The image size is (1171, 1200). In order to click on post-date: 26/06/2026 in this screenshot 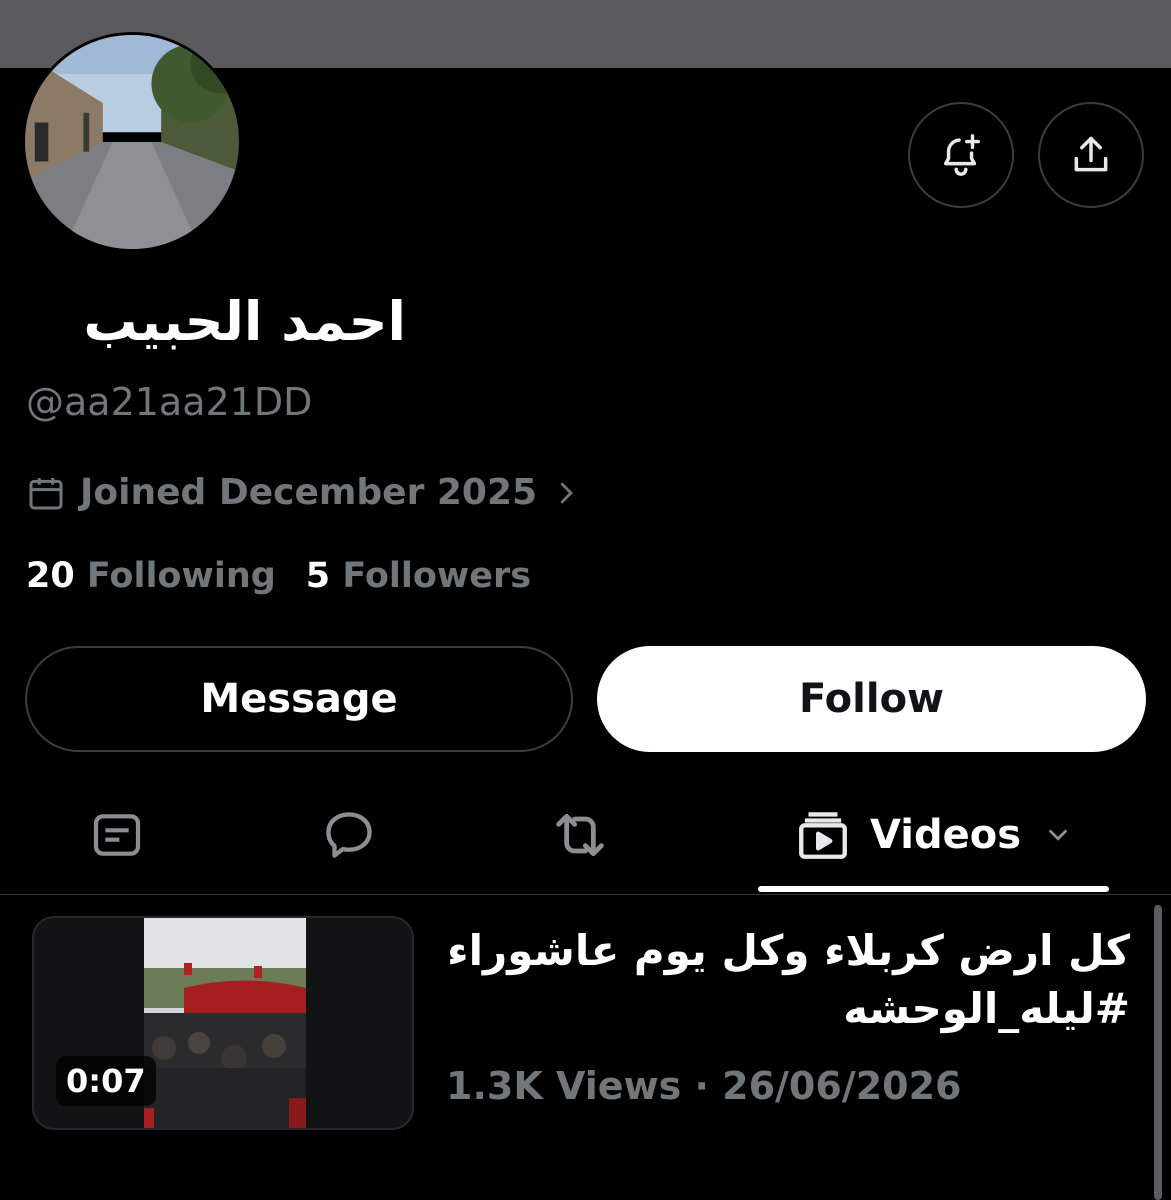, I will do `click(842, 1086)`.